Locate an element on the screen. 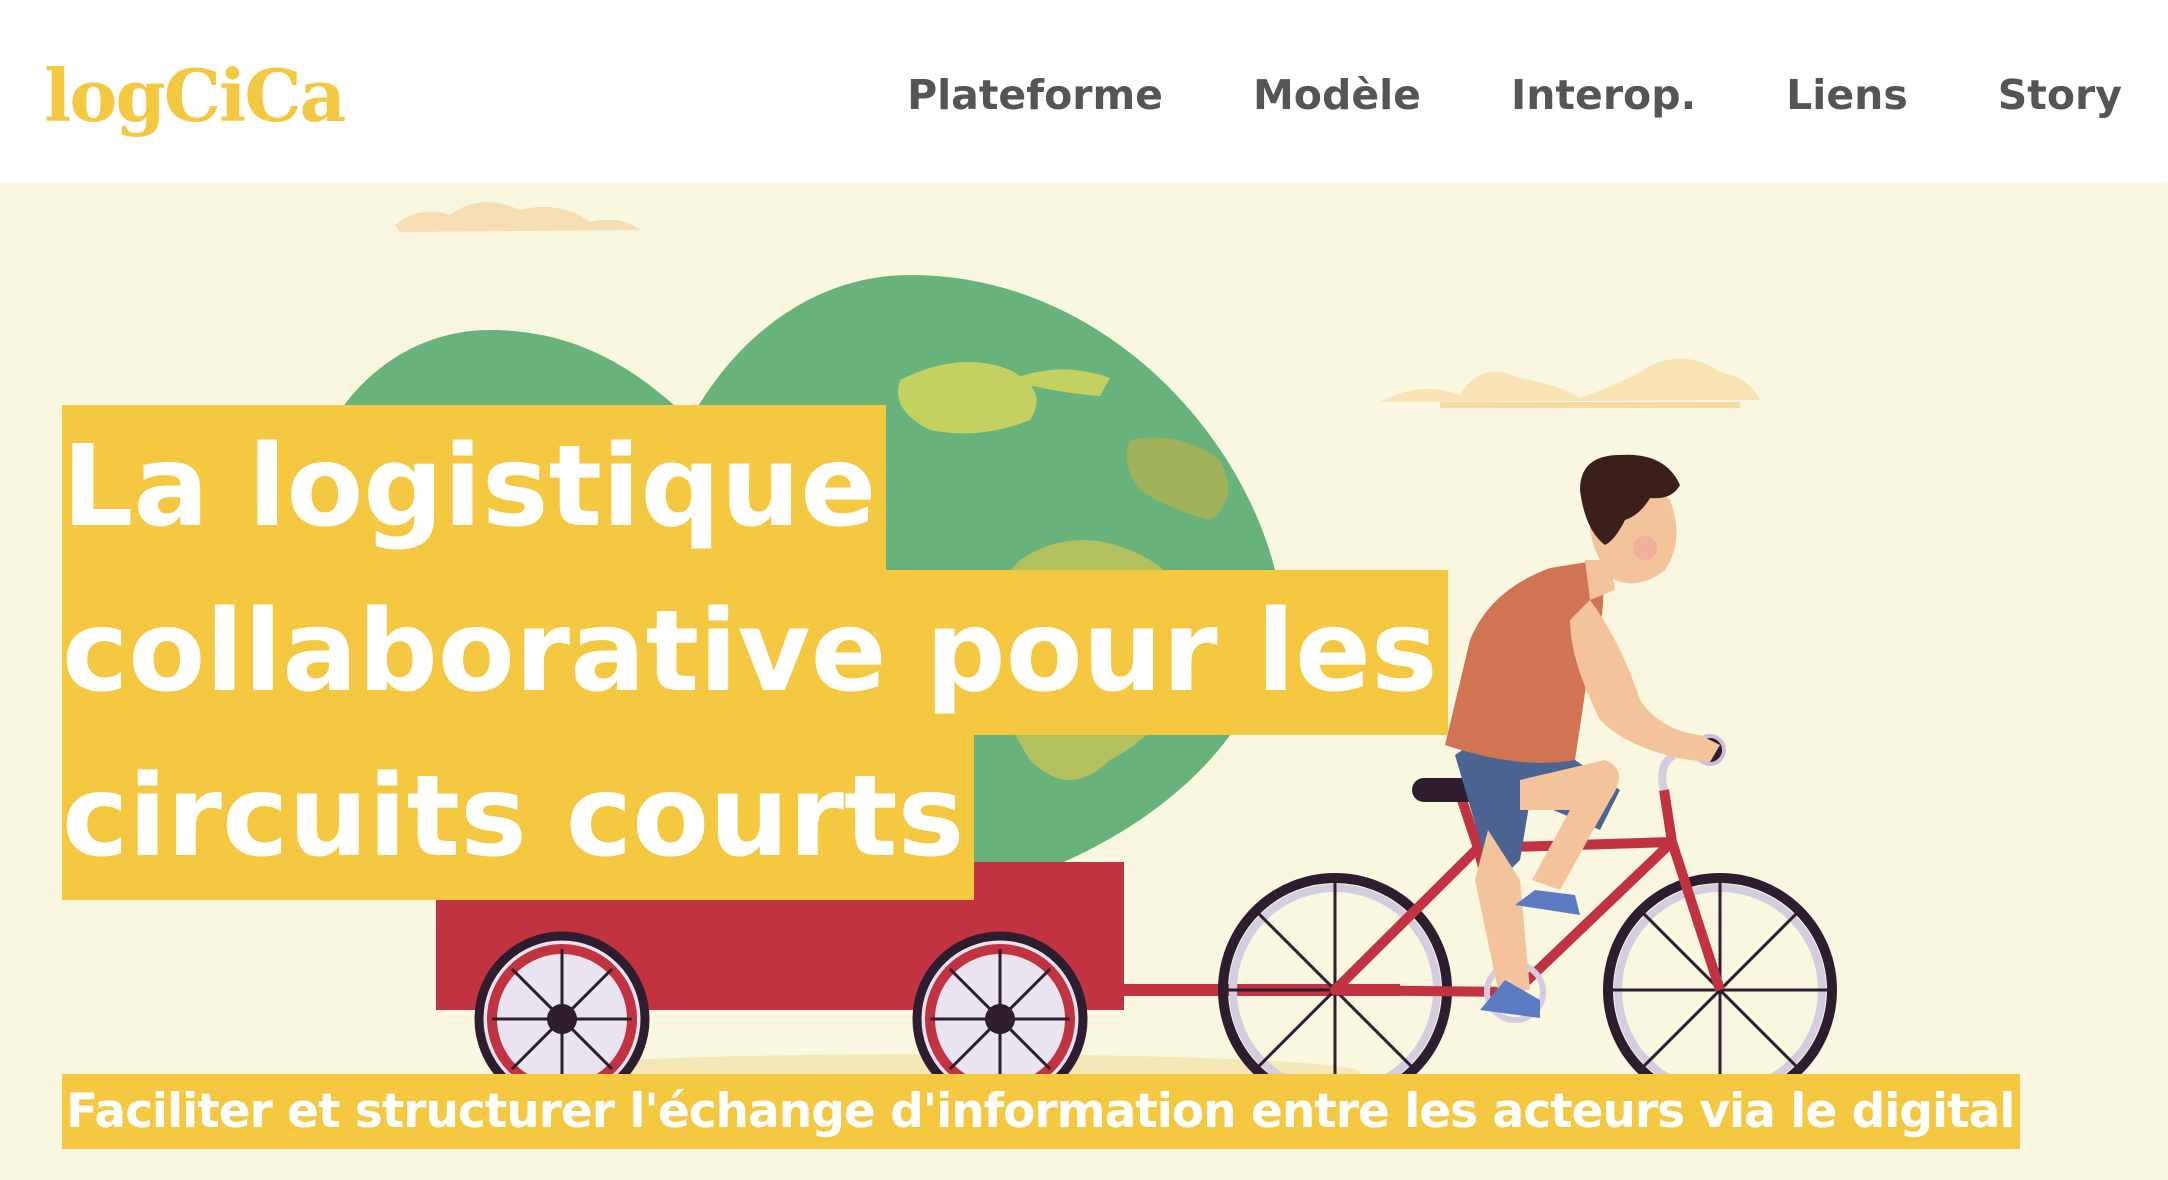 The width and height of the screenshot is (2168, 1180). site-logo: logCiCa is located at coordinates (195, 96).